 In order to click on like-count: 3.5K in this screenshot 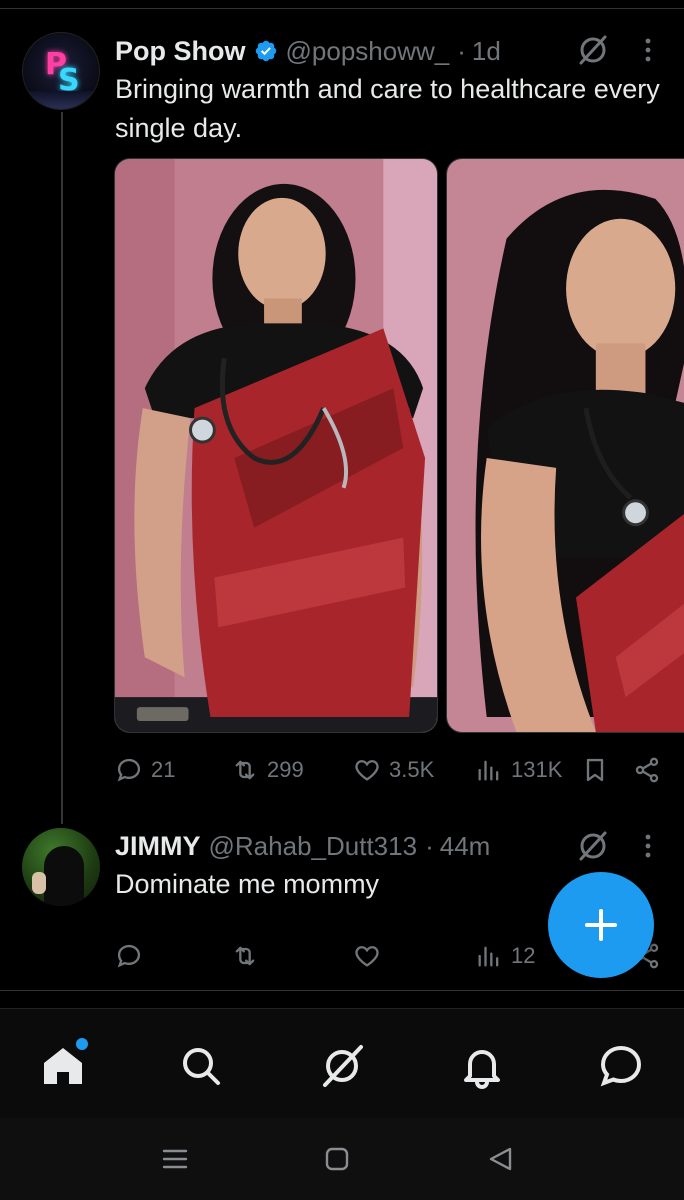, I will do `click(412, 769)`.